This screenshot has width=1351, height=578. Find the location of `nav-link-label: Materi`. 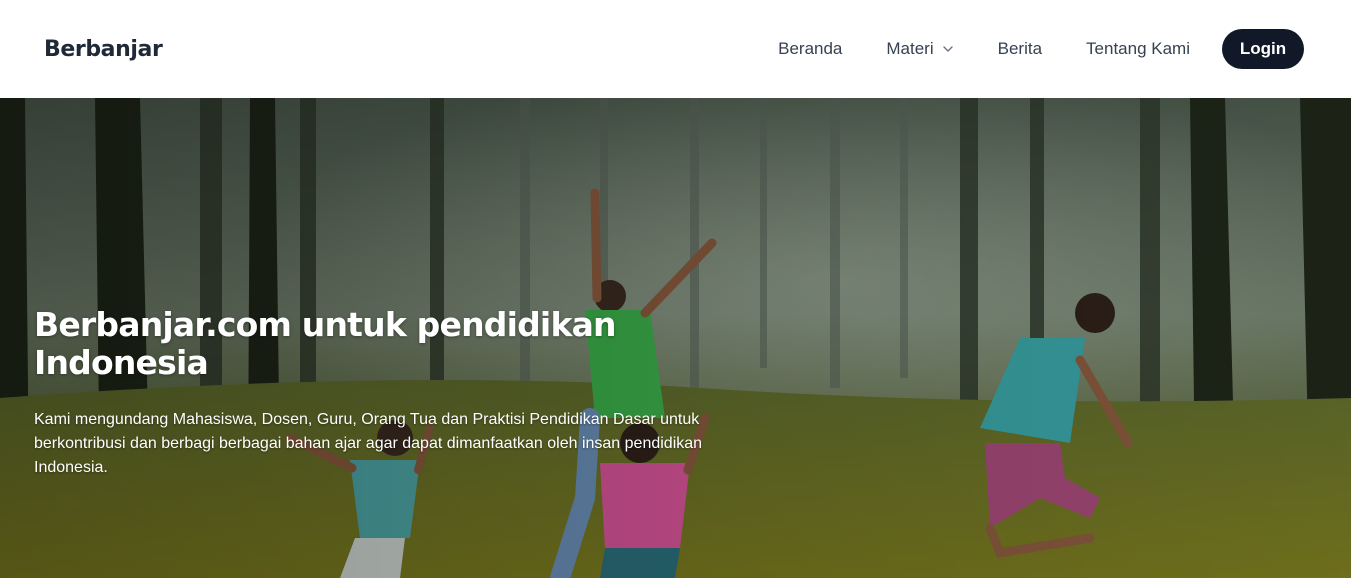

nav-link-label: Materi is located at coordinates (910, 48).